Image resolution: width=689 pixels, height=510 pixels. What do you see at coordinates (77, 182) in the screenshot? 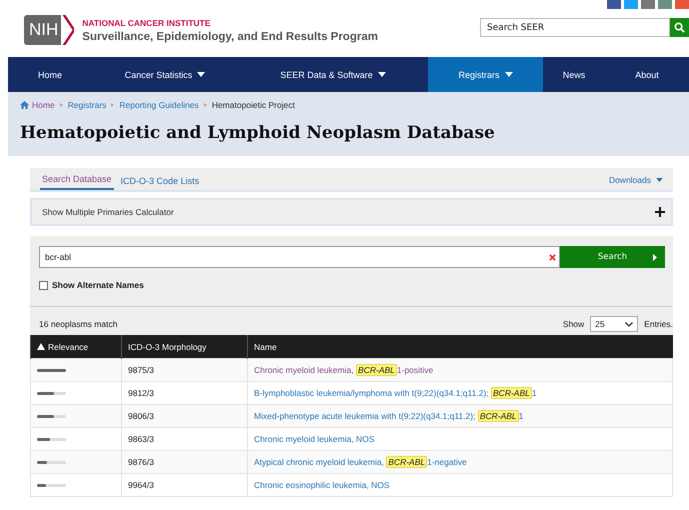
I see `tab: Search Database` at bounding box center [77, 182].